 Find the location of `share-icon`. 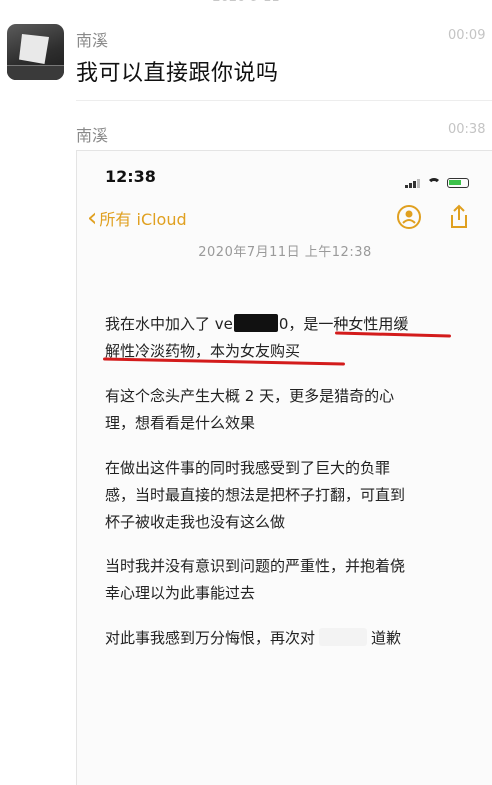

share-icon is located at coordinates (459, 217).